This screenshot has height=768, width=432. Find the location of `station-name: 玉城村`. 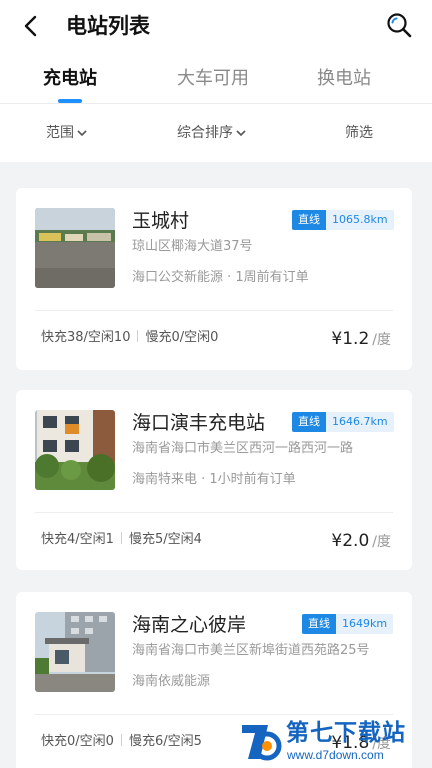

station-name: 玉城村 is located at coordinates (161, 221).